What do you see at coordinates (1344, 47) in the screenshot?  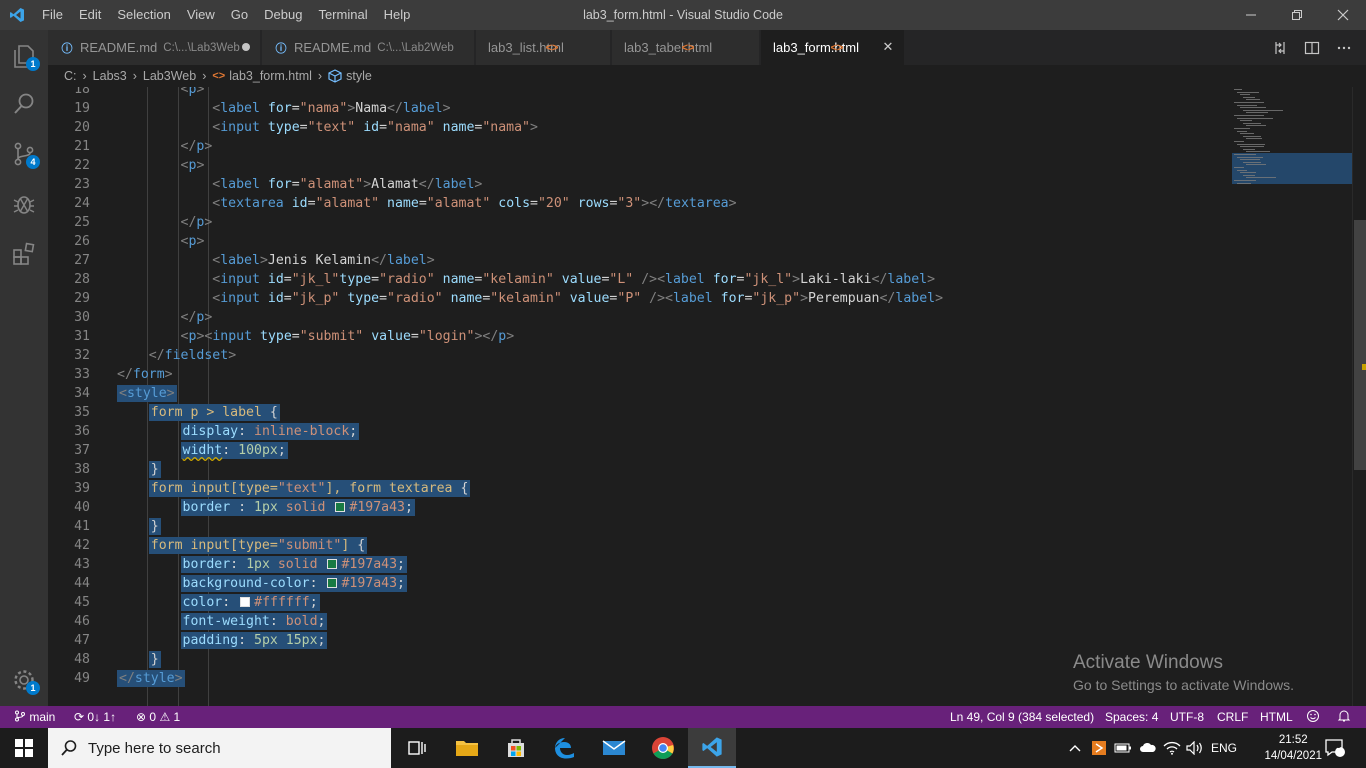 I see `more-actions-button` at bounding box center [1344, 47].